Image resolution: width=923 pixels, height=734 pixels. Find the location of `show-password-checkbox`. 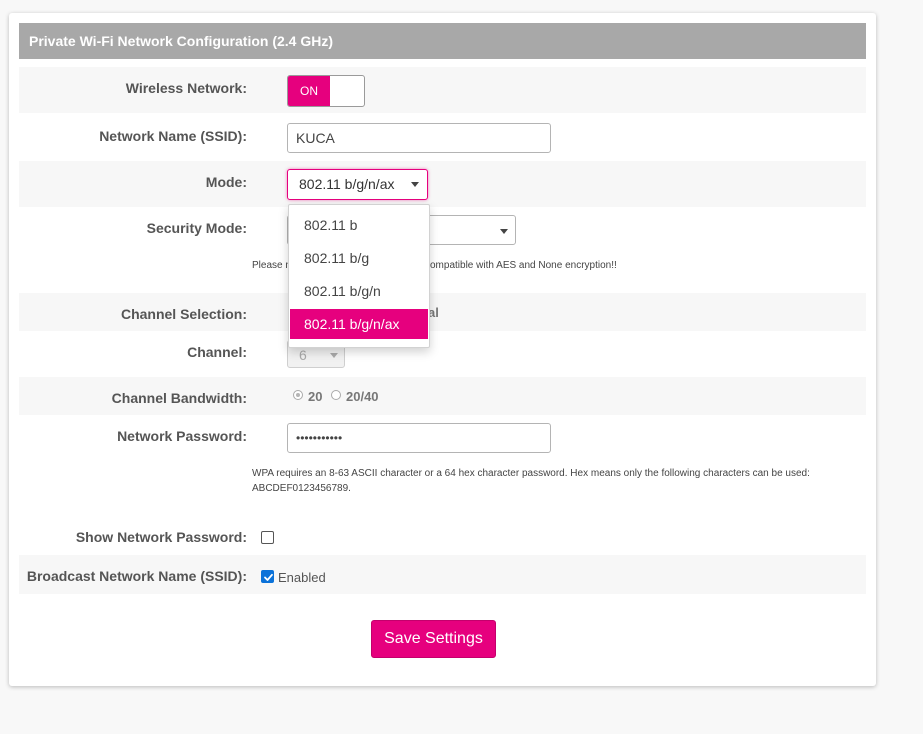

show-password-checkbox is located at coordinates (267, 537).